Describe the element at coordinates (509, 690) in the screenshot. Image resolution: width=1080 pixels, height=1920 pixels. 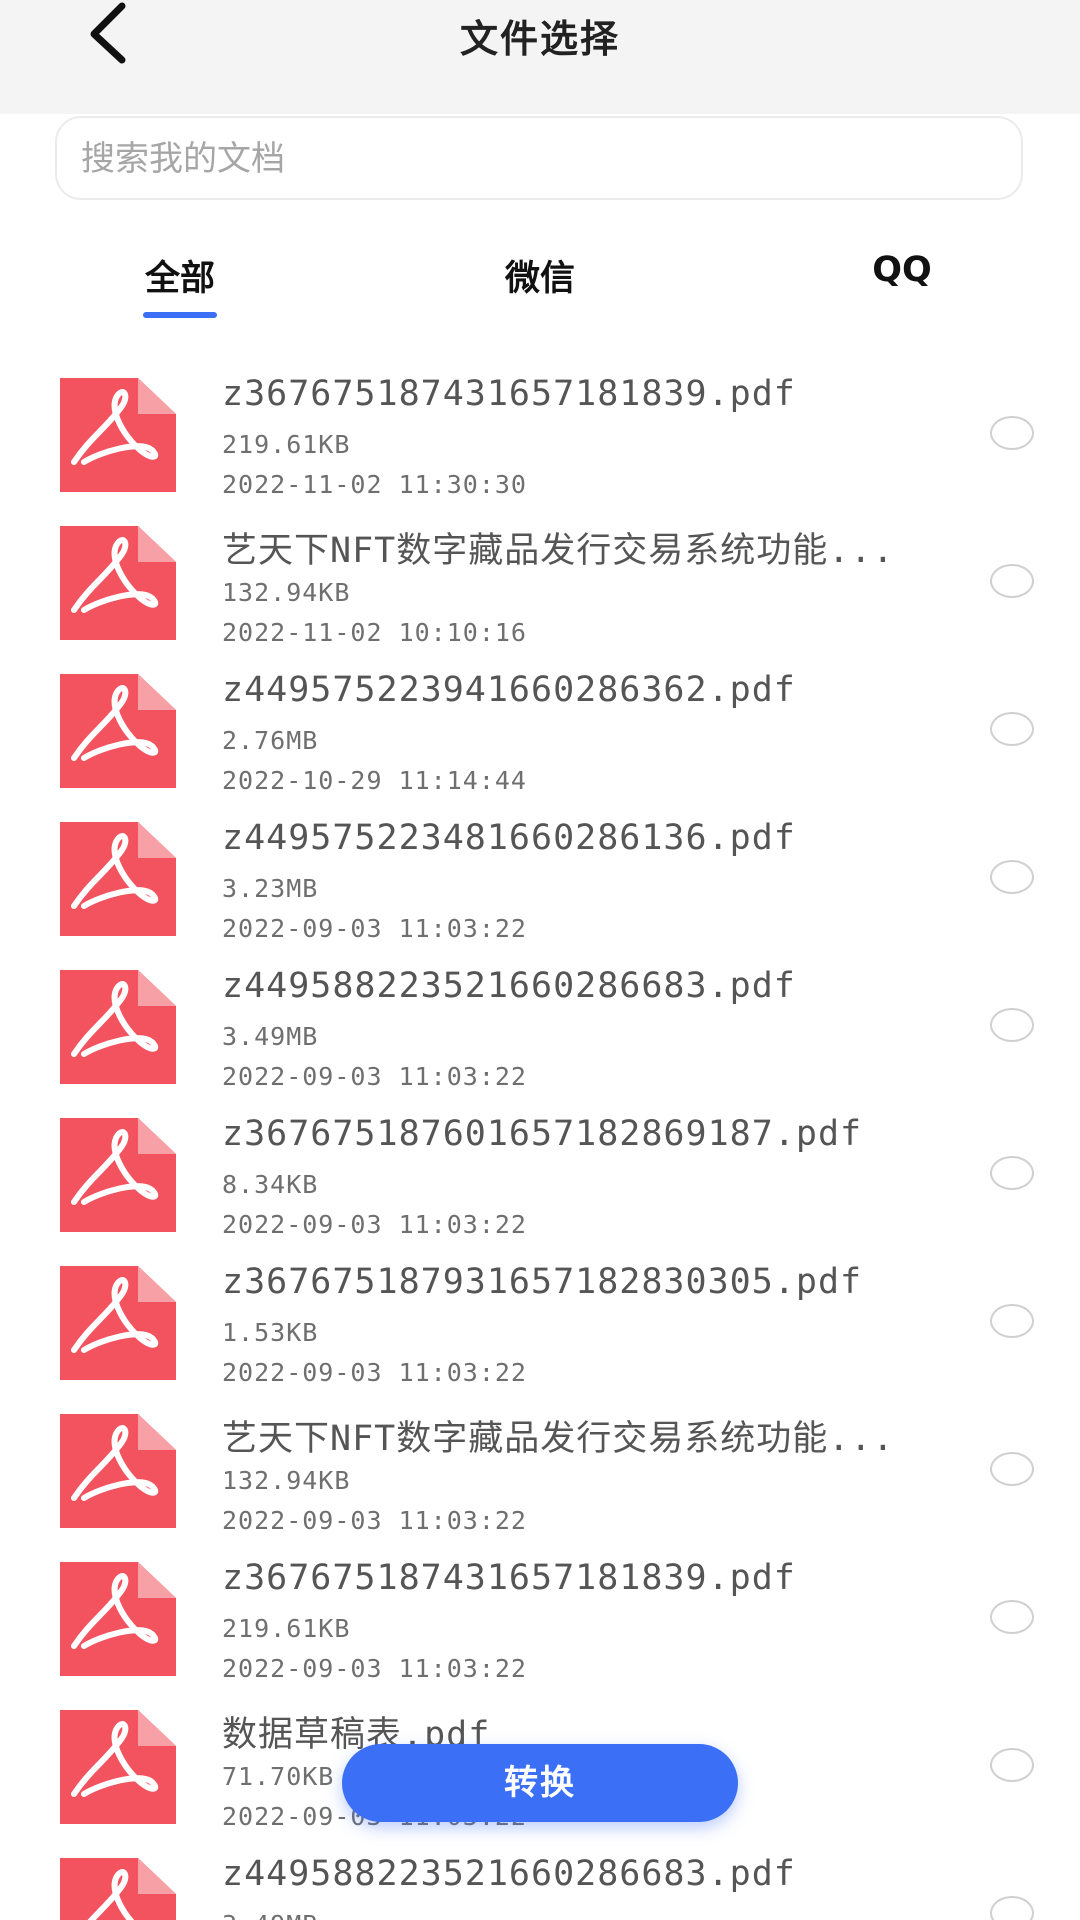
I see `file-name: z449575223941660286362.pdf` at that location.